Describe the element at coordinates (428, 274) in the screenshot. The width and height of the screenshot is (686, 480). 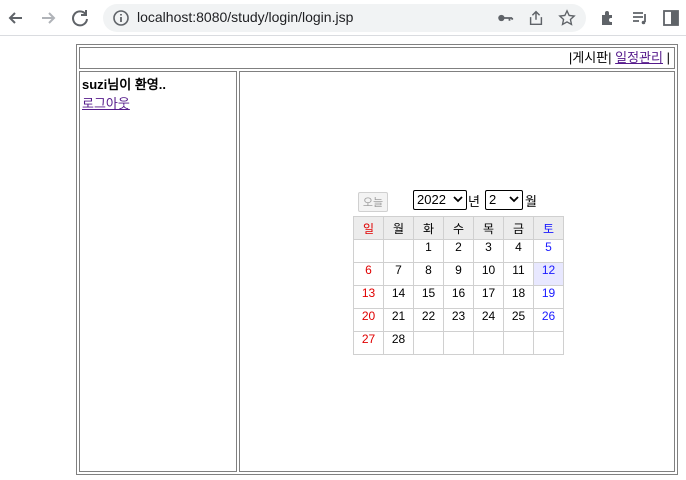
I see `calendar-day: 8` at that location.